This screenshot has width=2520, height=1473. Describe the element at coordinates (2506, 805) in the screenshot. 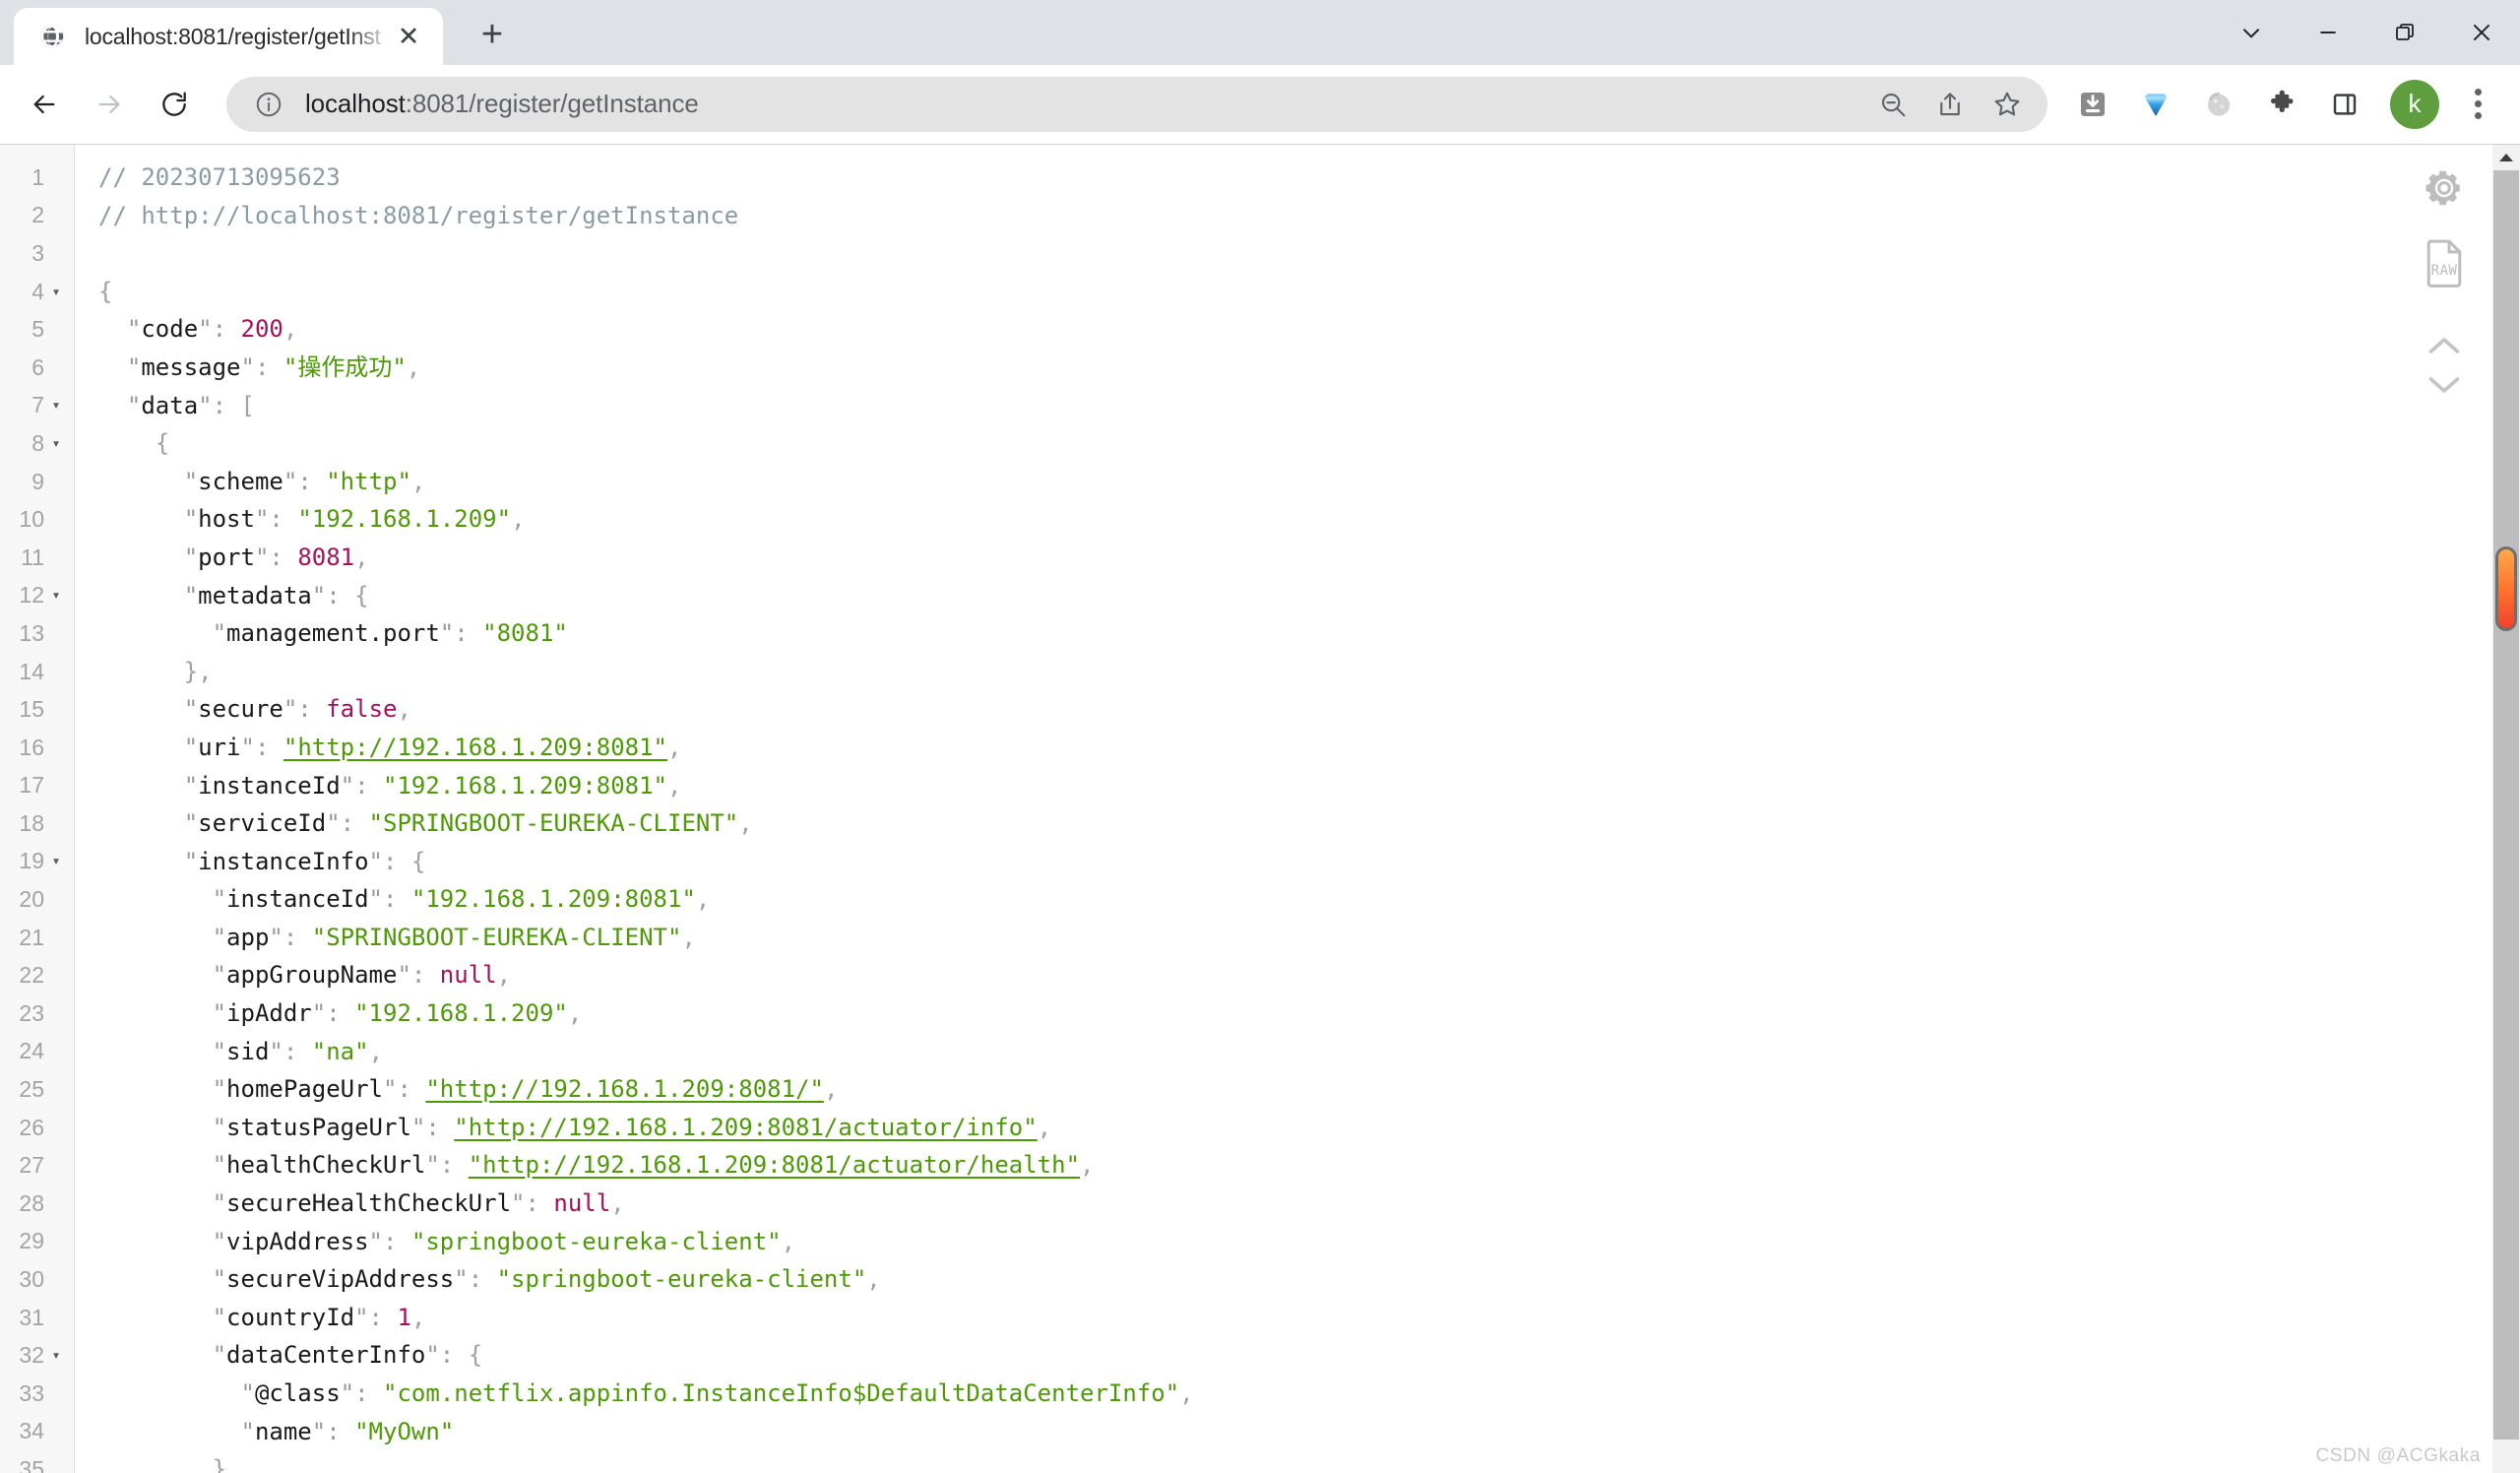

I see `scrollbar-track` at that location.